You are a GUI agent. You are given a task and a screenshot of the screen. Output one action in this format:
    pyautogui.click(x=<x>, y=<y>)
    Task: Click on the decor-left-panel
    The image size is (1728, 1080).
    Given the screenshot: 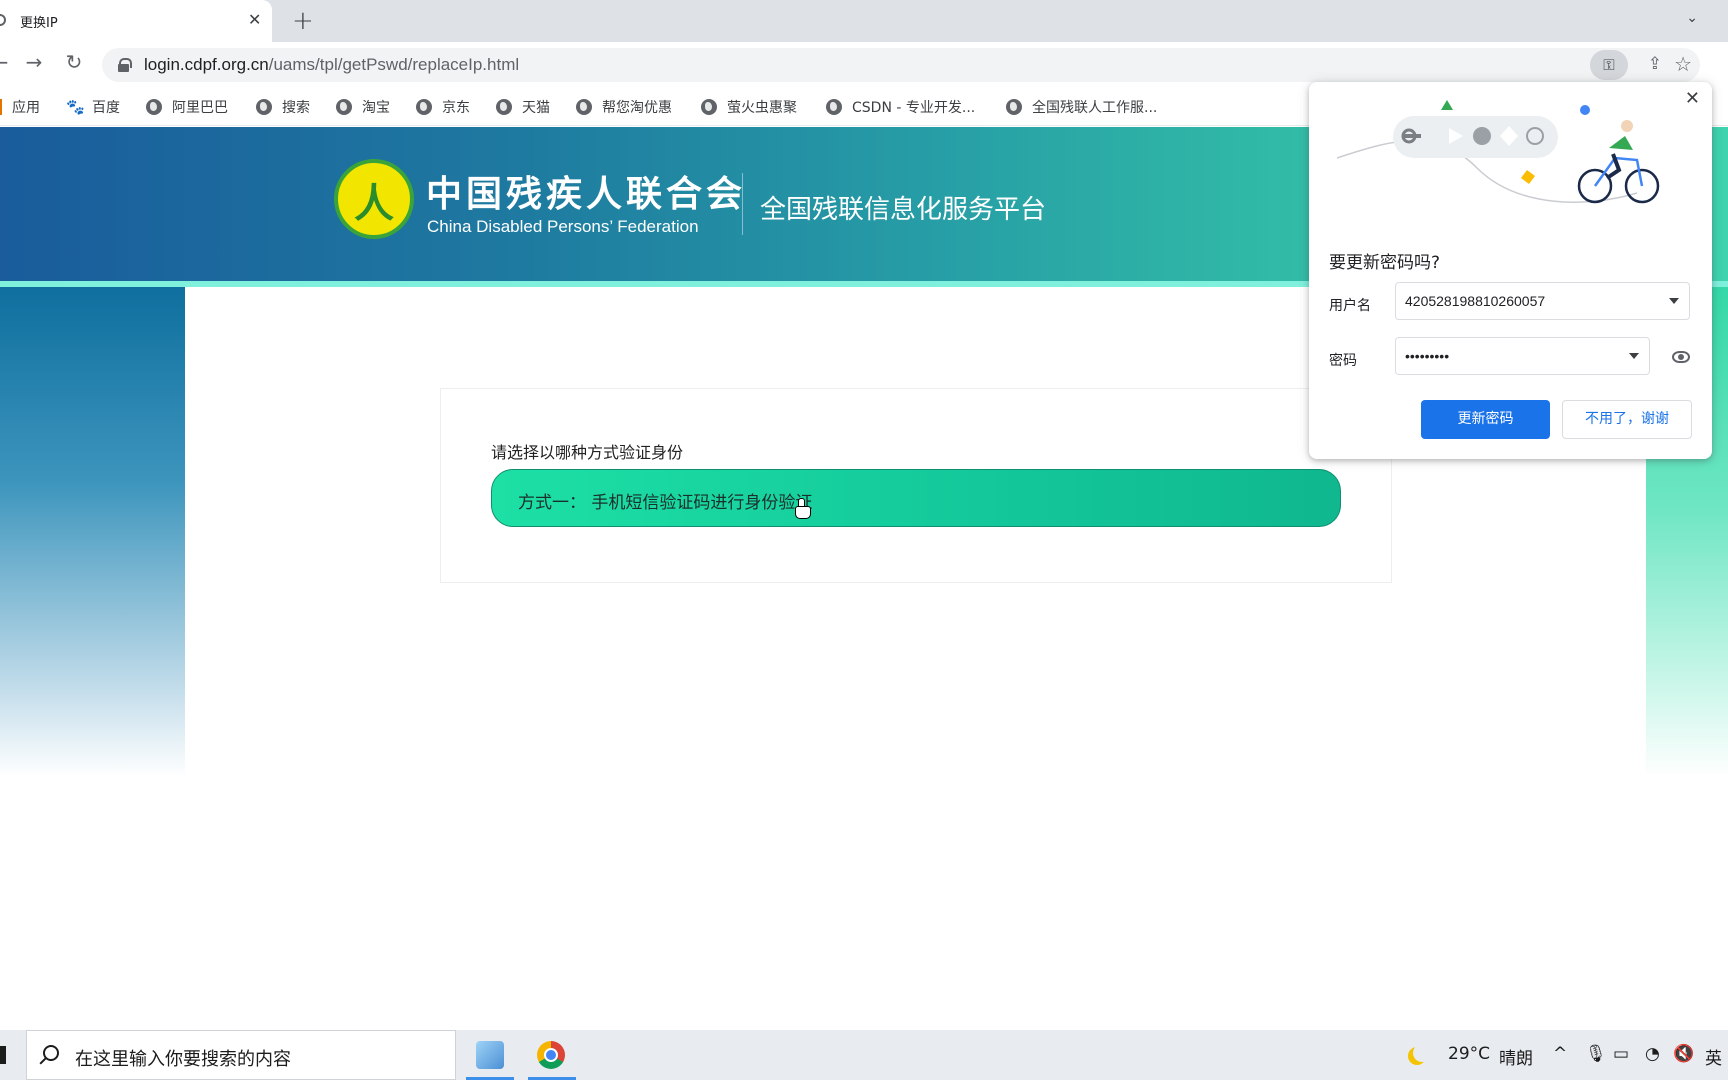 What is the action you would take?
    pyautogui.click(x=92, y=532)
    